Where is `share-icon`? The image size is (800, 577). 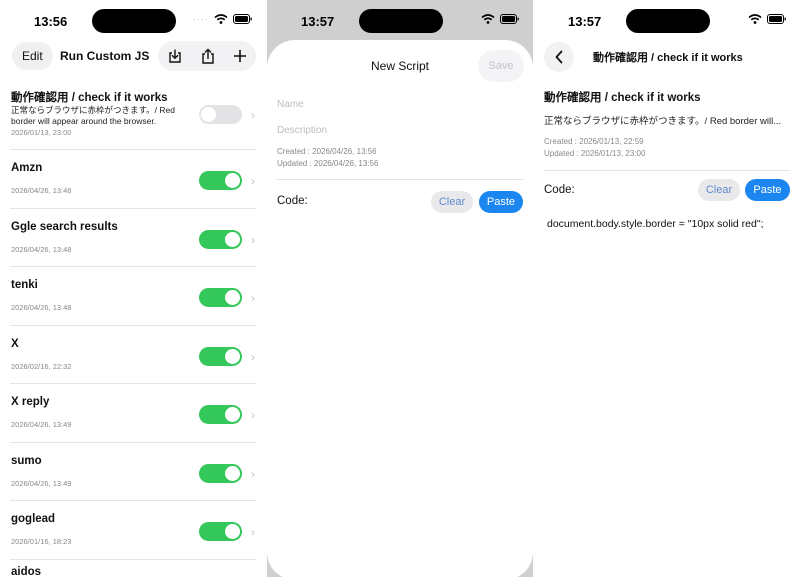
share-icon is located at coordinates (208, 56).